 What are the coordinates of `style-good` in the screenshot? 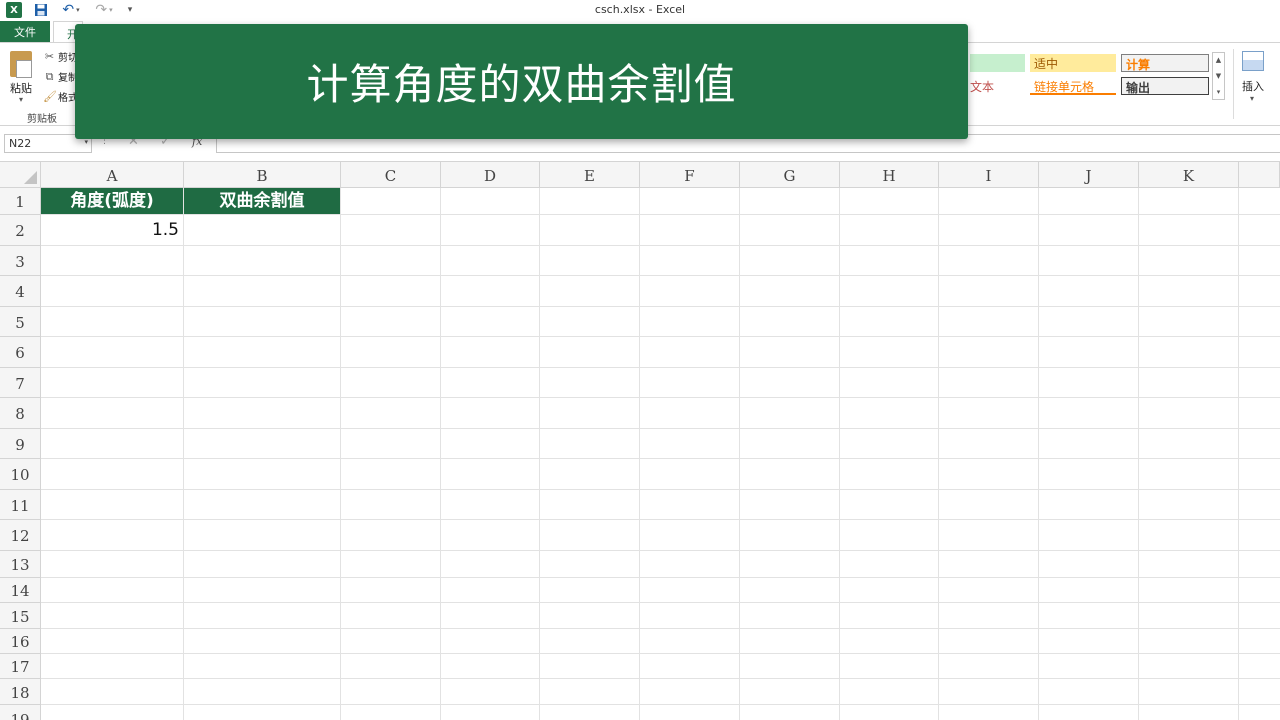 It's located at (997, 63).